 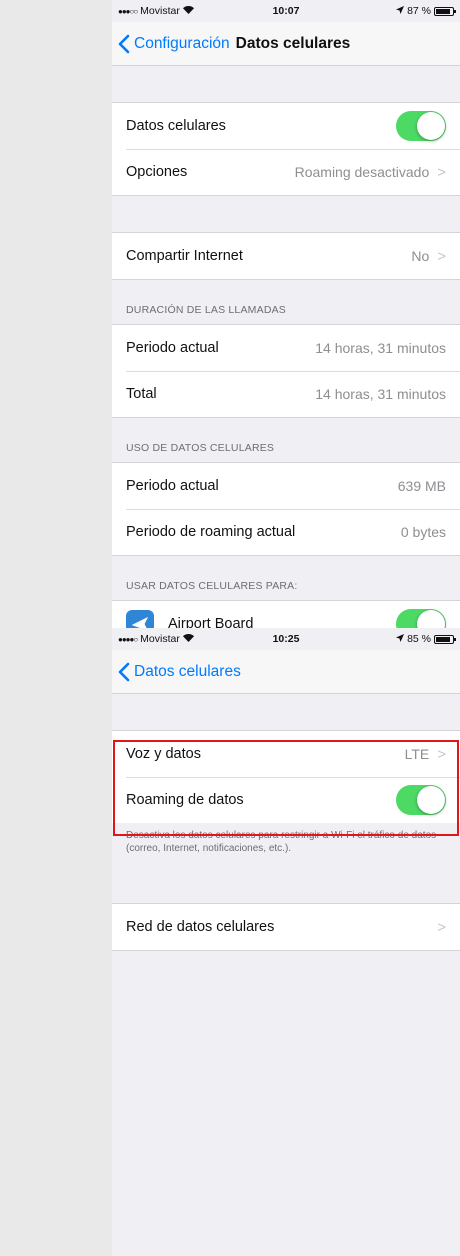 What do you see at coordinates (187, 671) in the screenshot?
I see `back-button-label: Datos celulares` at bounding box center [187, 671].